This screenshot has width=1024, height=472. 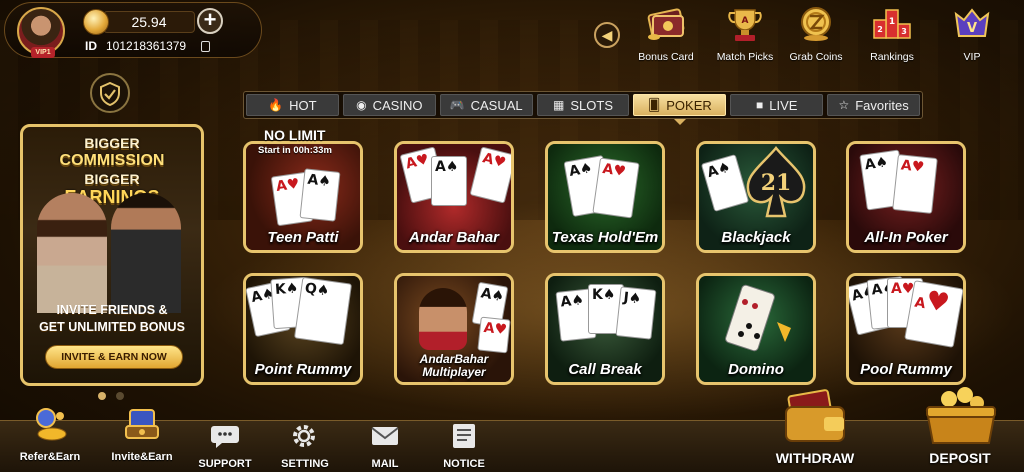 I want to click on tab-label: LIVE, so click(x=783, y=105).